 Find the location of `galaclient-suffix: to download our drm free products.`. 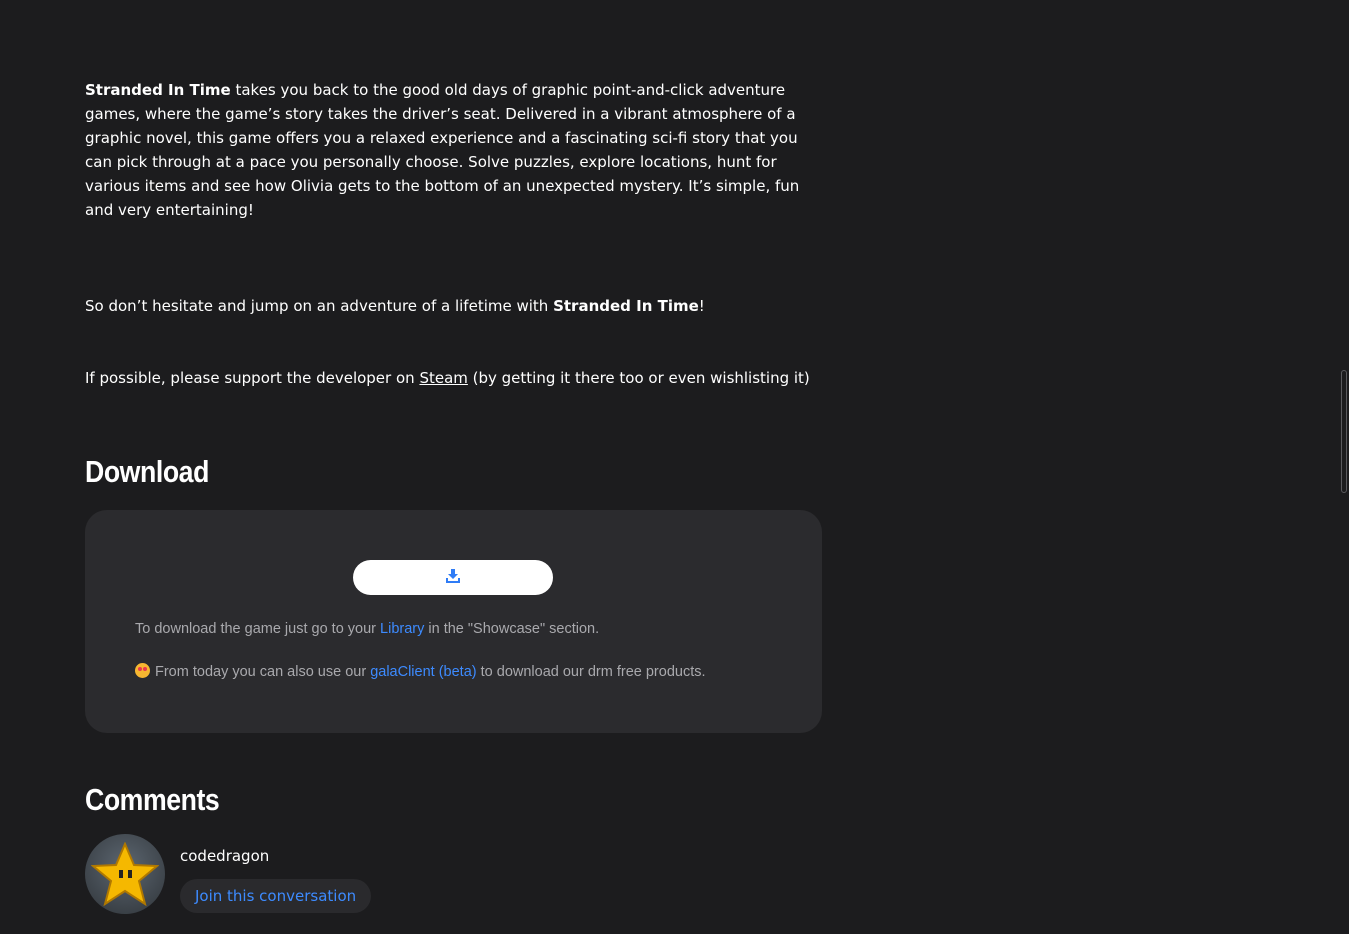

galaclient-suffix: to download our drm free products. is located at coordinates (591, 672).